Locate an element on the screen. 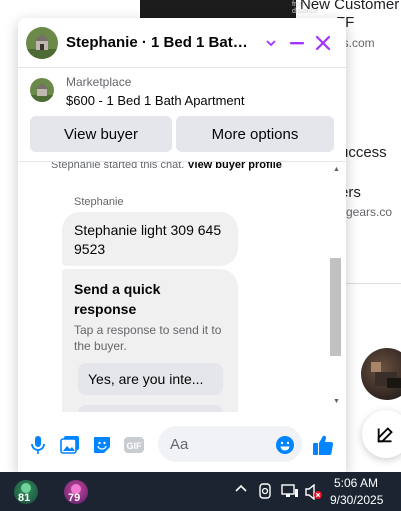 Image resolution: width=401 pixels, height=511 pixels. scroll-down-icon: ▼ is located at coordinates (336, 401).